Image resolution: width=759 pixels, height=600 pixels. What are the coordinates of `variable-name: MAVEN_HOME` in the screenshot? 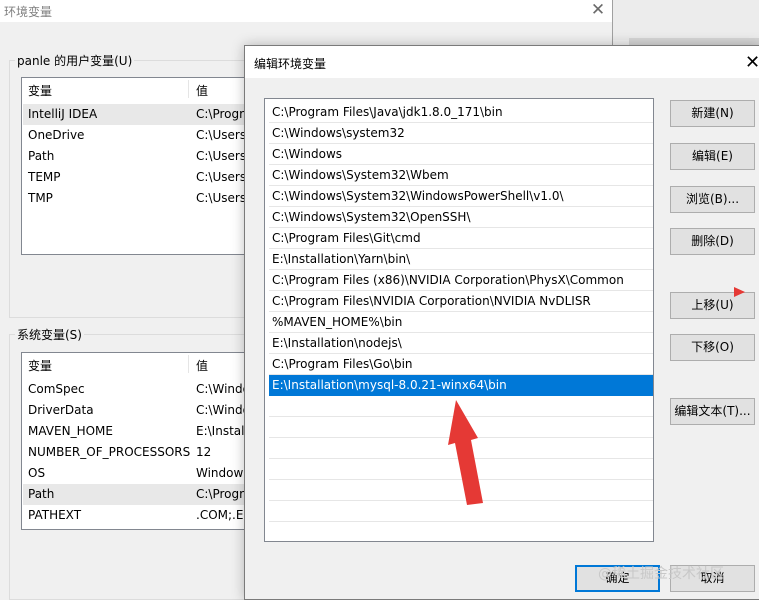 It's located at (70, 431).